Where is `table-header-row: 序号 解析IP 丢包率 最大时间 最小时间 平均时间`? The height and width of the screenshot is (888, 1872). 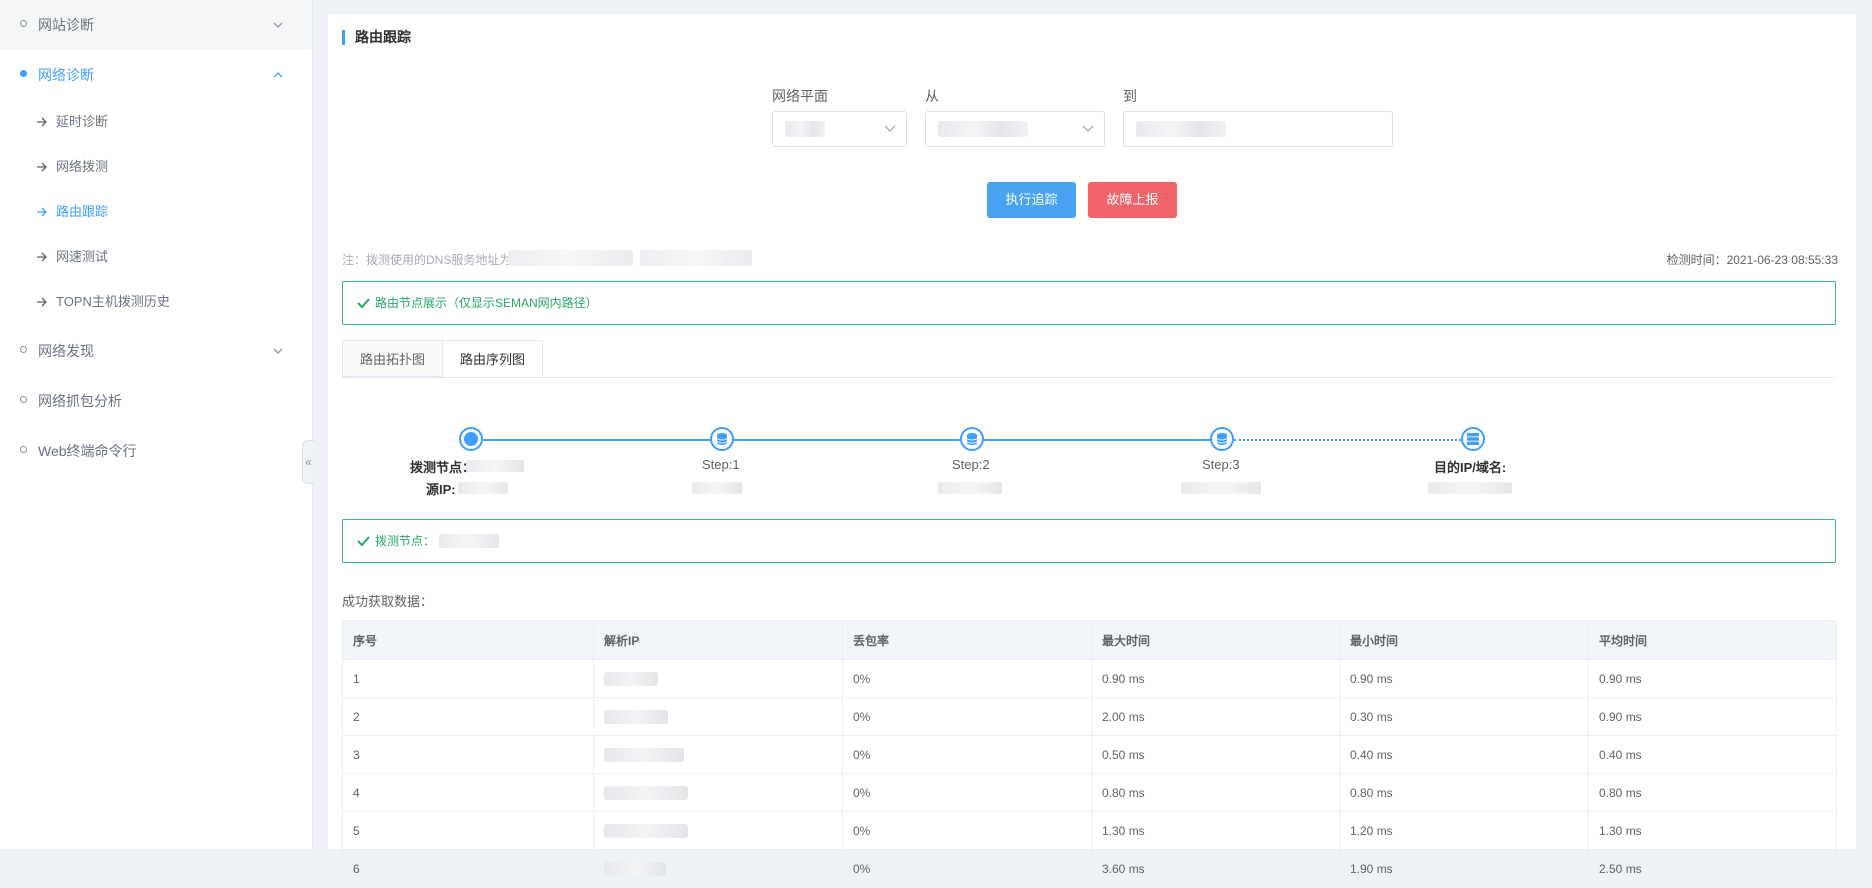 table-header-row: 序号 解析IP 丢包率 最大时间 最小时间 平均时间 is located at coordinates (1089, 640).